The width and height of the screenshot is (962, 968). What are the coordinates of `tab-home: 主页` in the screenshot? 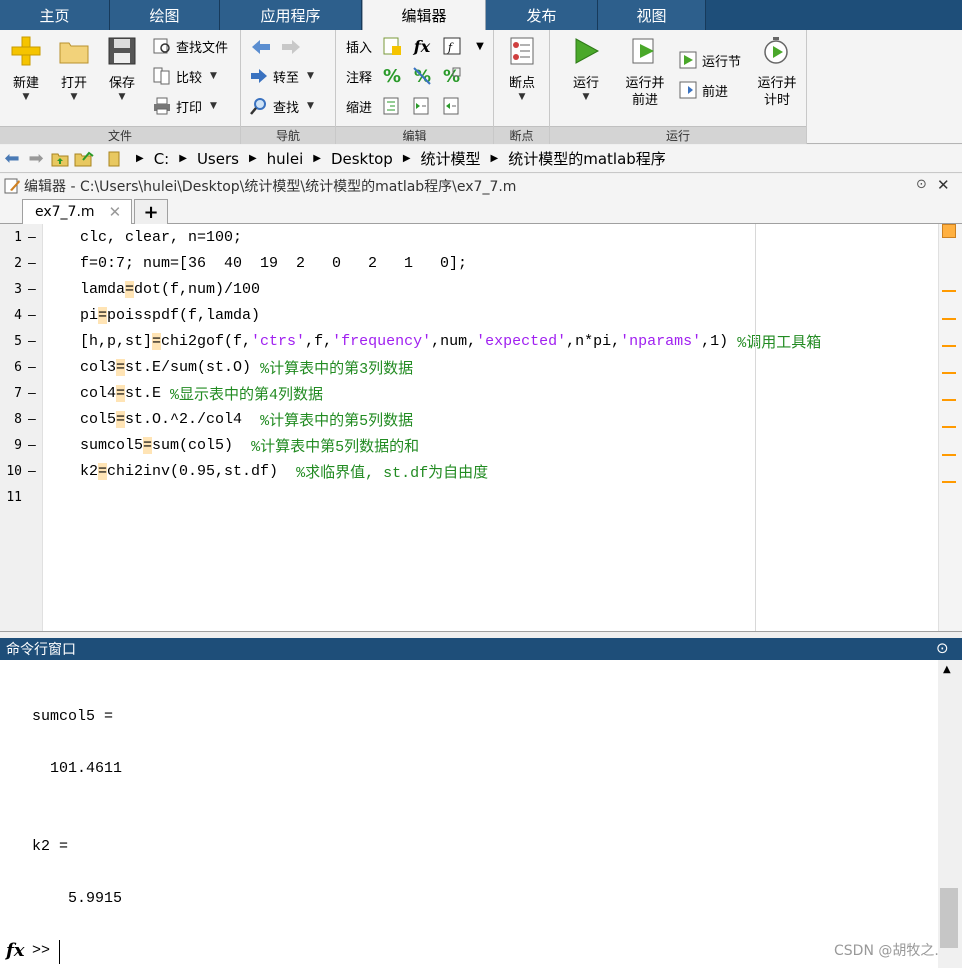 It's located at (55, 15).